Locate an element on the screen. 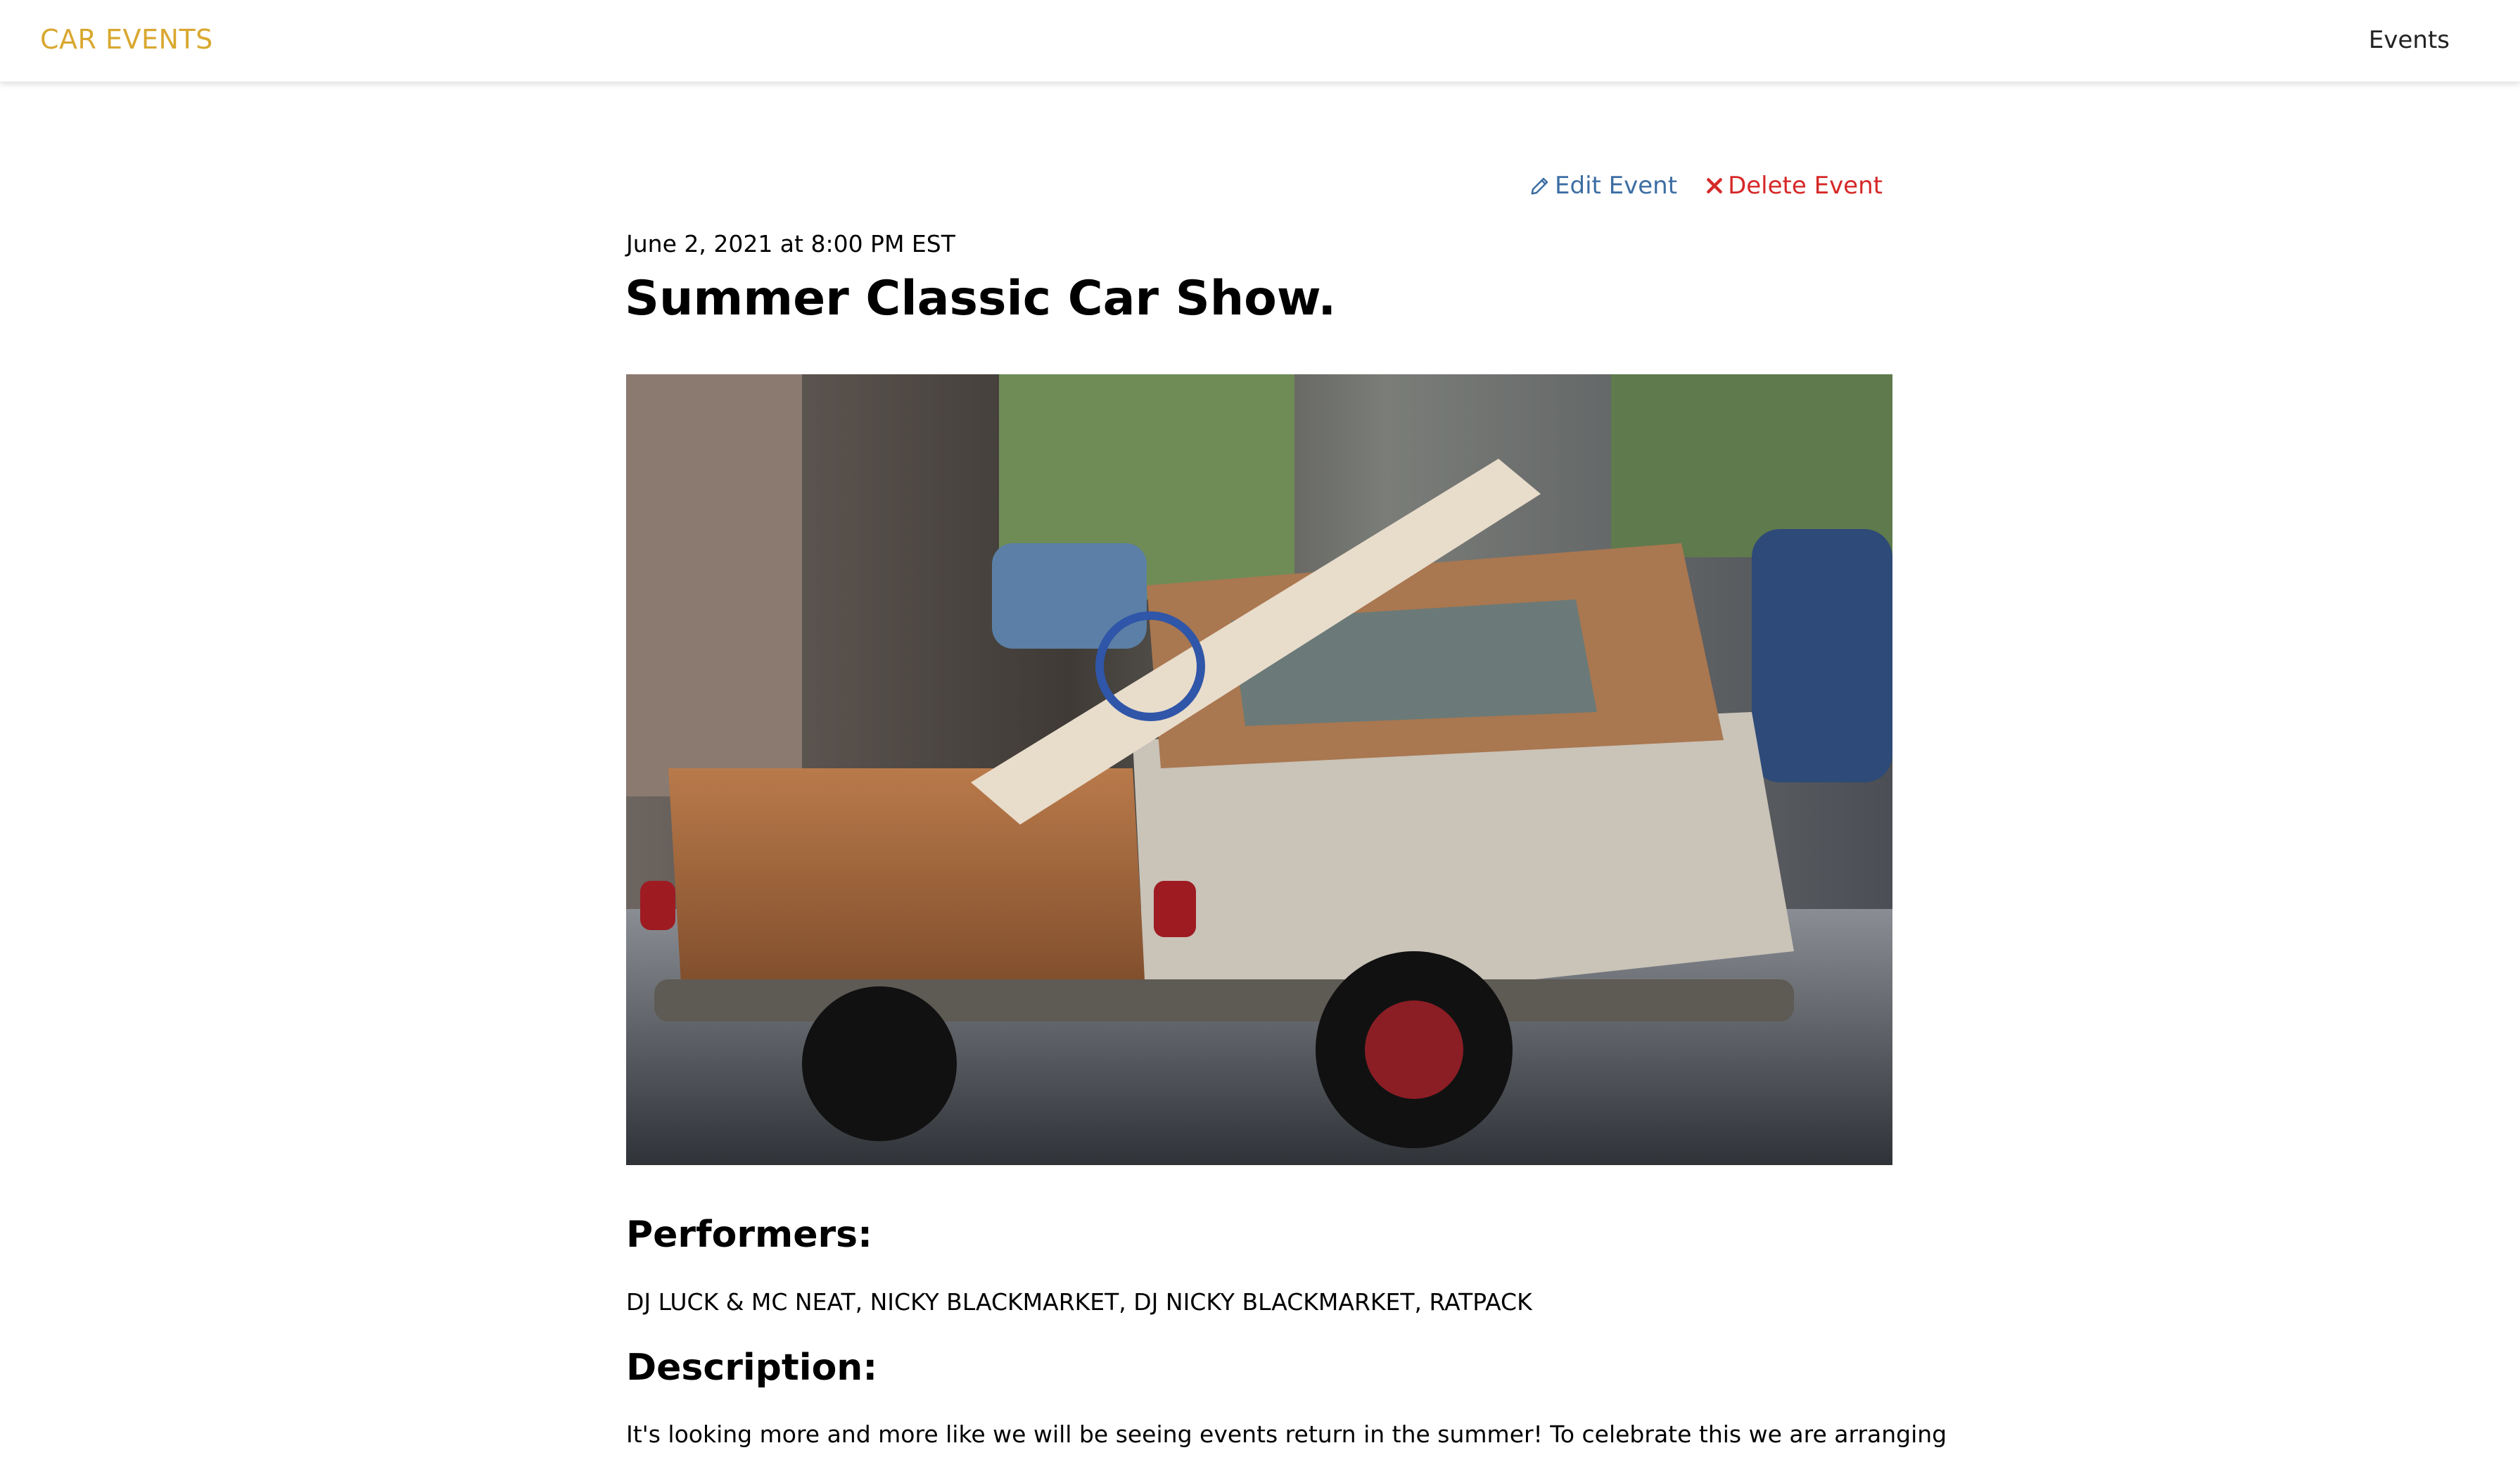  delete-event-button: Delete Event is located at coordinates (1794, 186).